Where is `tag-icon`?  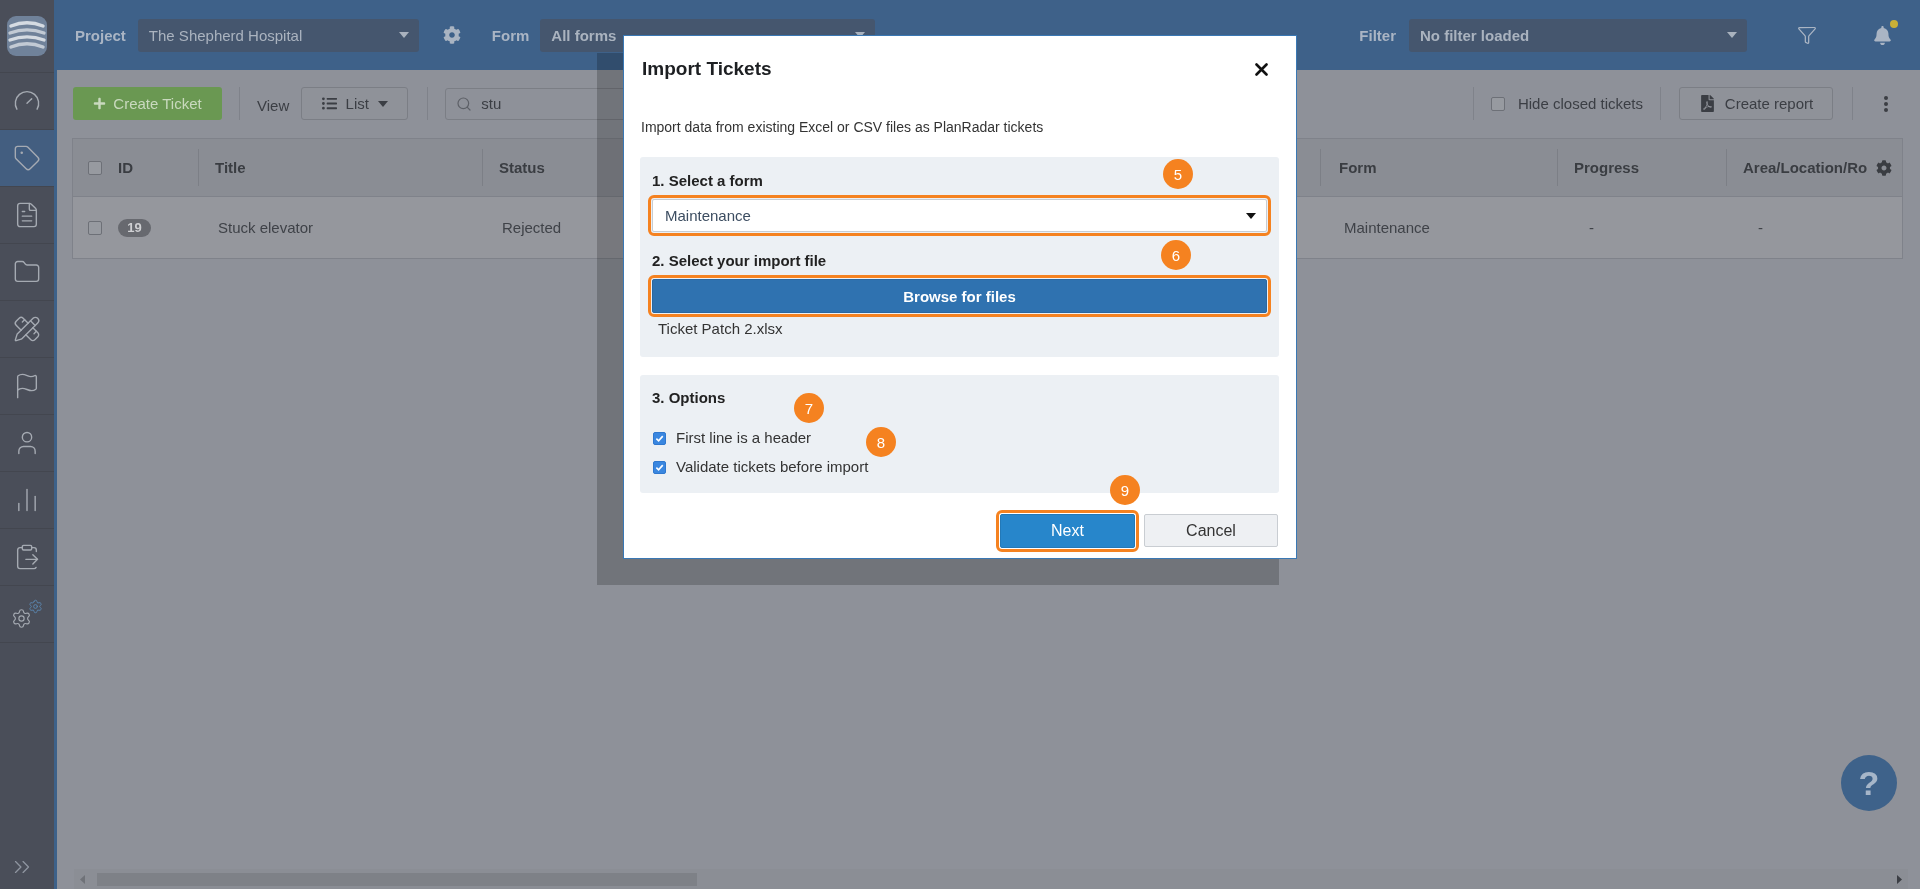
tag-icon is located at coordinates (27, 158).